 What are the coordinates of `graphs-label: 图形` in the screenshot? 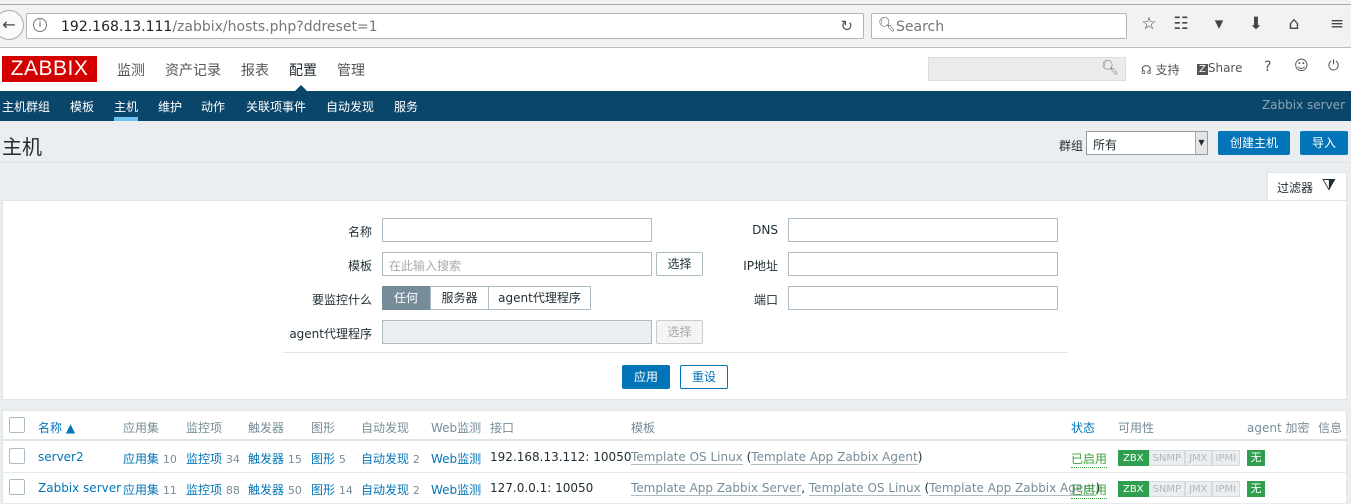 It's located at (323, 459).